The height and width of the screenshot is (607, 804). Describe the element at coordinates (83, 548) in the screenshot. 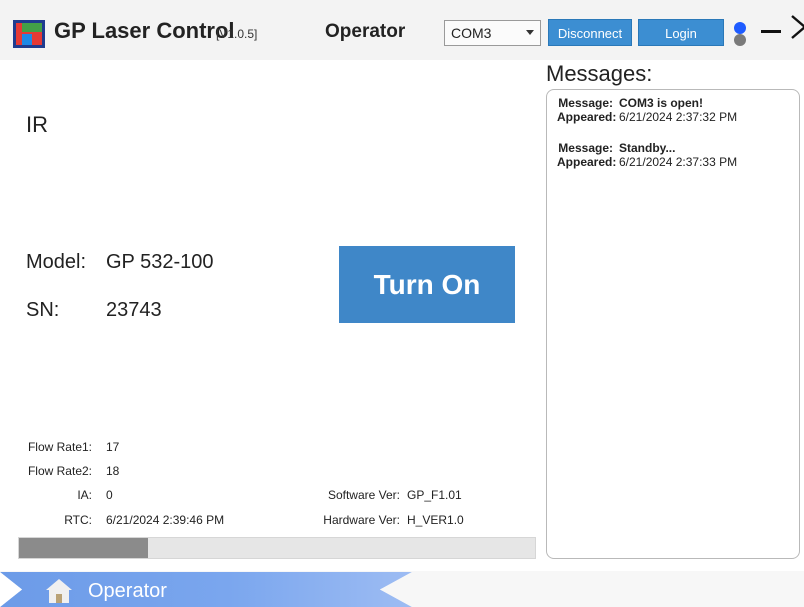

I see `progress-fill` at that location.